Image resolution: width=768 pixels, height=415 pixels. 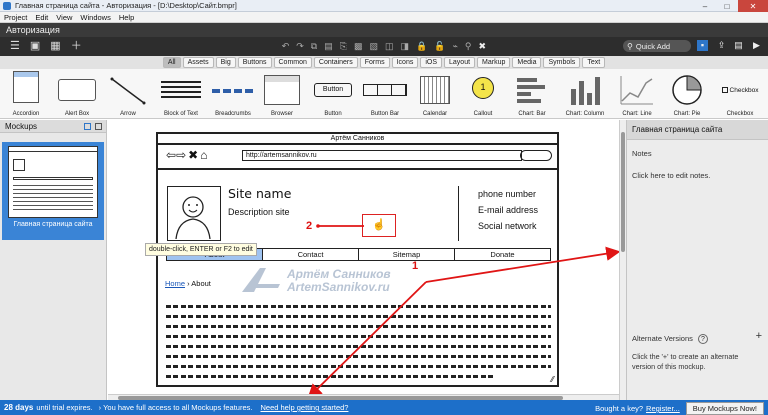 I want to click on menu-windows: Windows, so click(x=95, y=17).